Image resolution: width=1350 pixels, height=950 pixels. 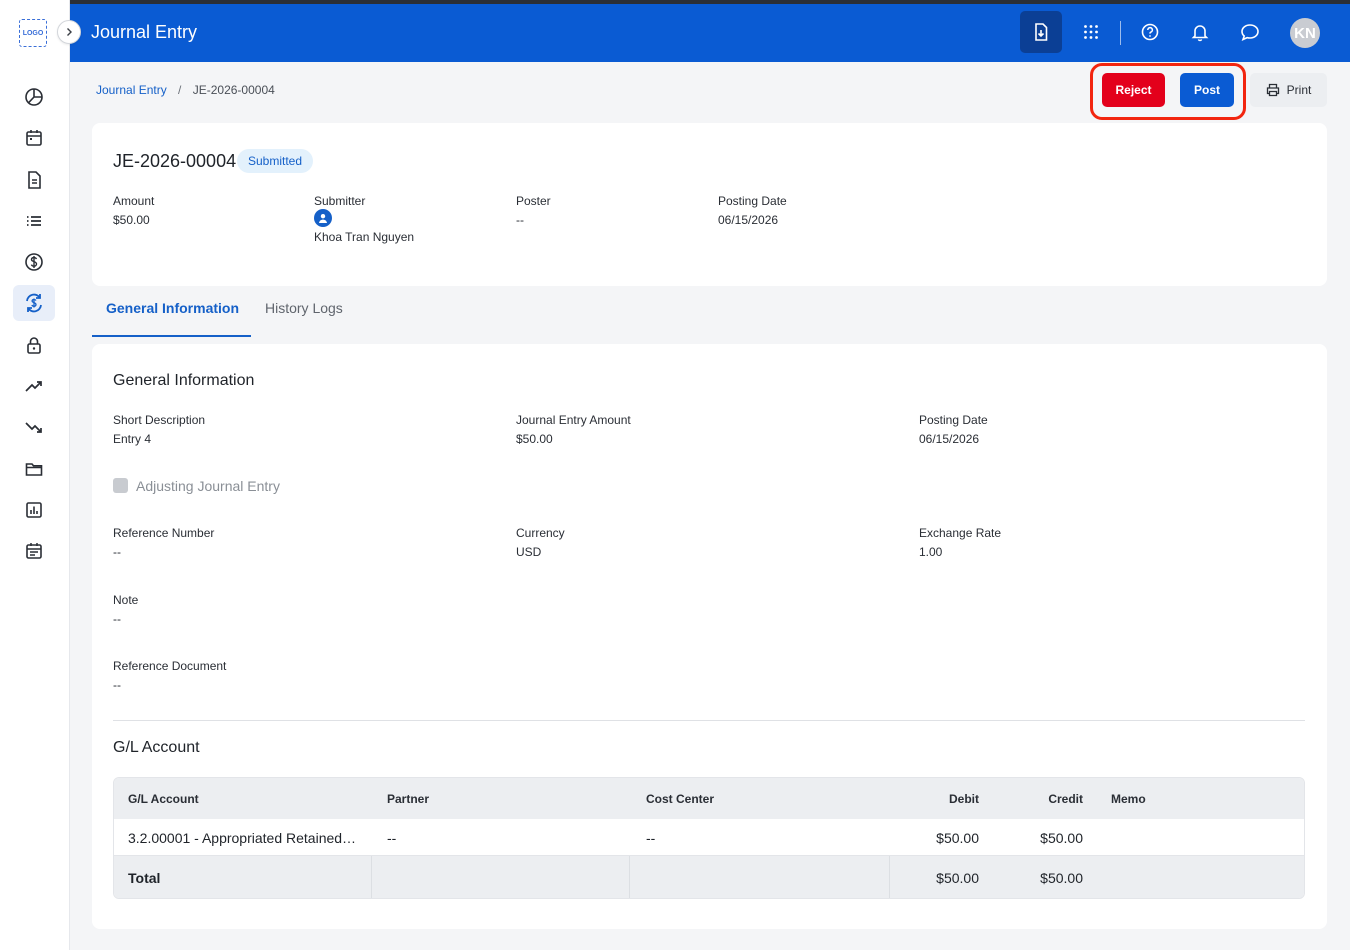 What do you see at coordinates (651, 838) in the screenshot?
I see `row-cost-center: --` at bounding box center [651, 838].